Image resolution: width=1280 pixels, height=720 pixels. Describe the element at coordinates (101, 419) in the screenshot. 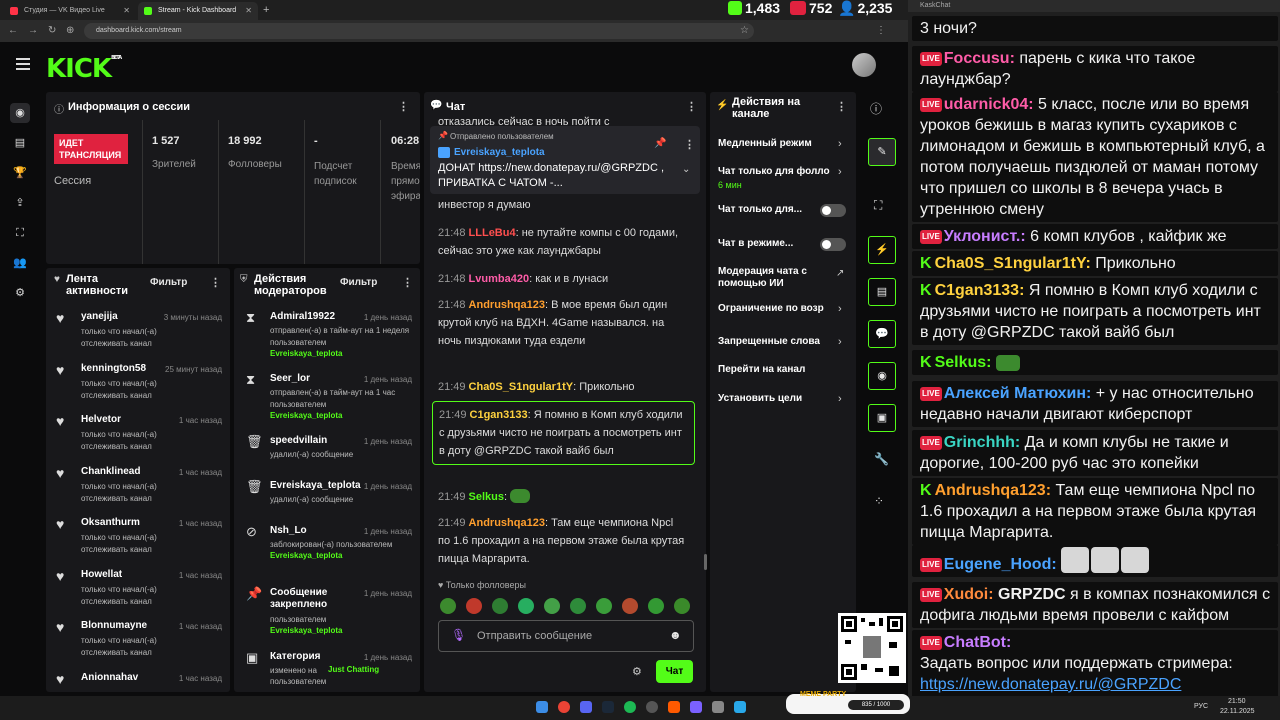

I see `activity-user: Helvetor` at that location.